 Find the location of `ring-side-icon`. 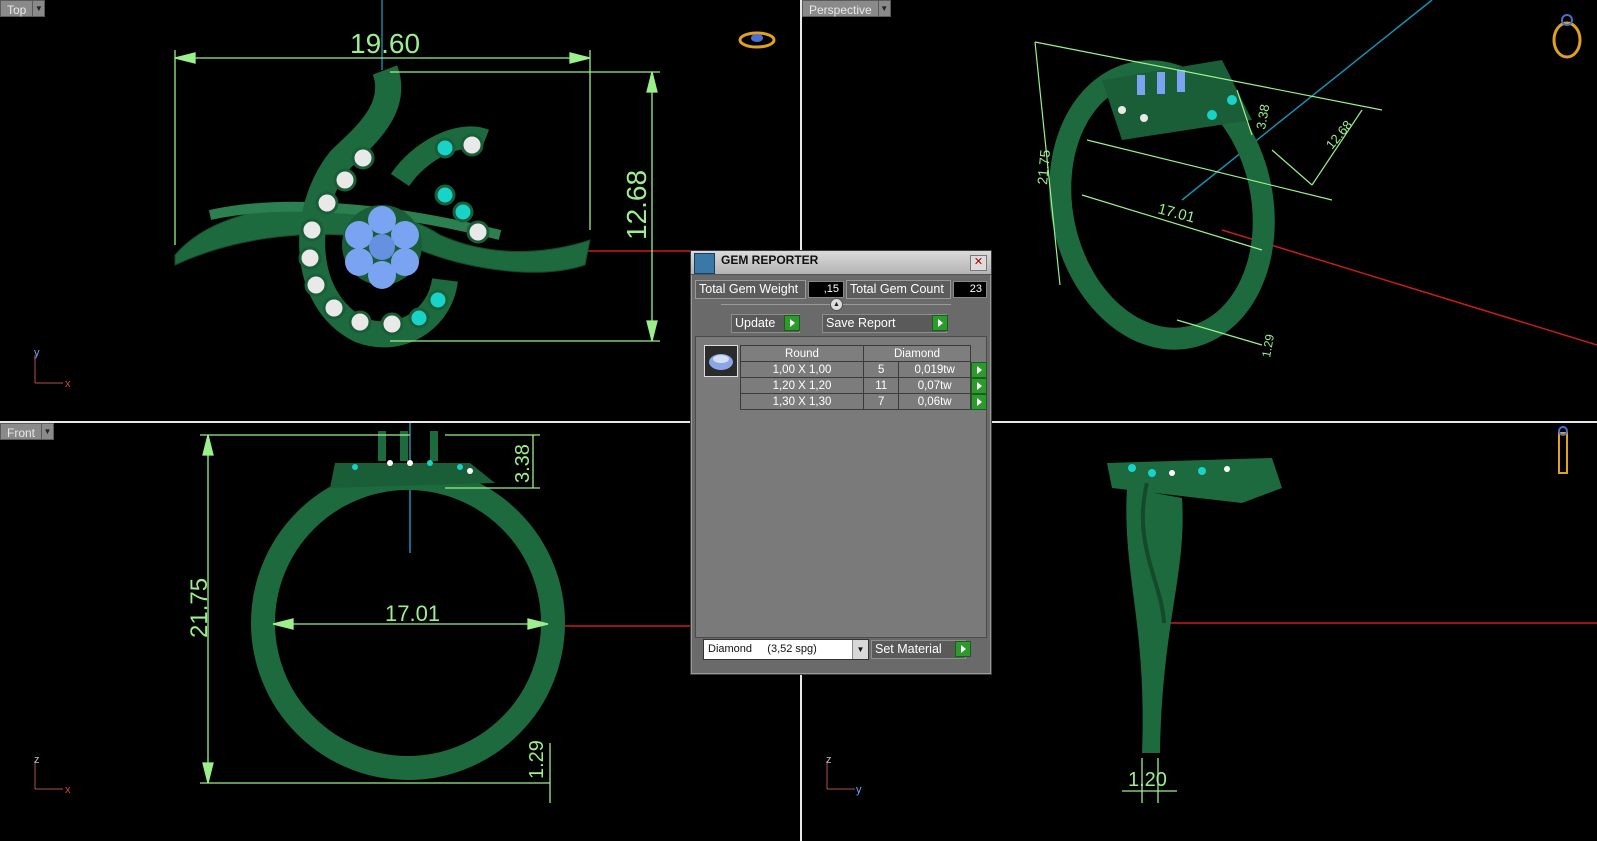

ring-side-icon is located at coordinates (1563, 450).